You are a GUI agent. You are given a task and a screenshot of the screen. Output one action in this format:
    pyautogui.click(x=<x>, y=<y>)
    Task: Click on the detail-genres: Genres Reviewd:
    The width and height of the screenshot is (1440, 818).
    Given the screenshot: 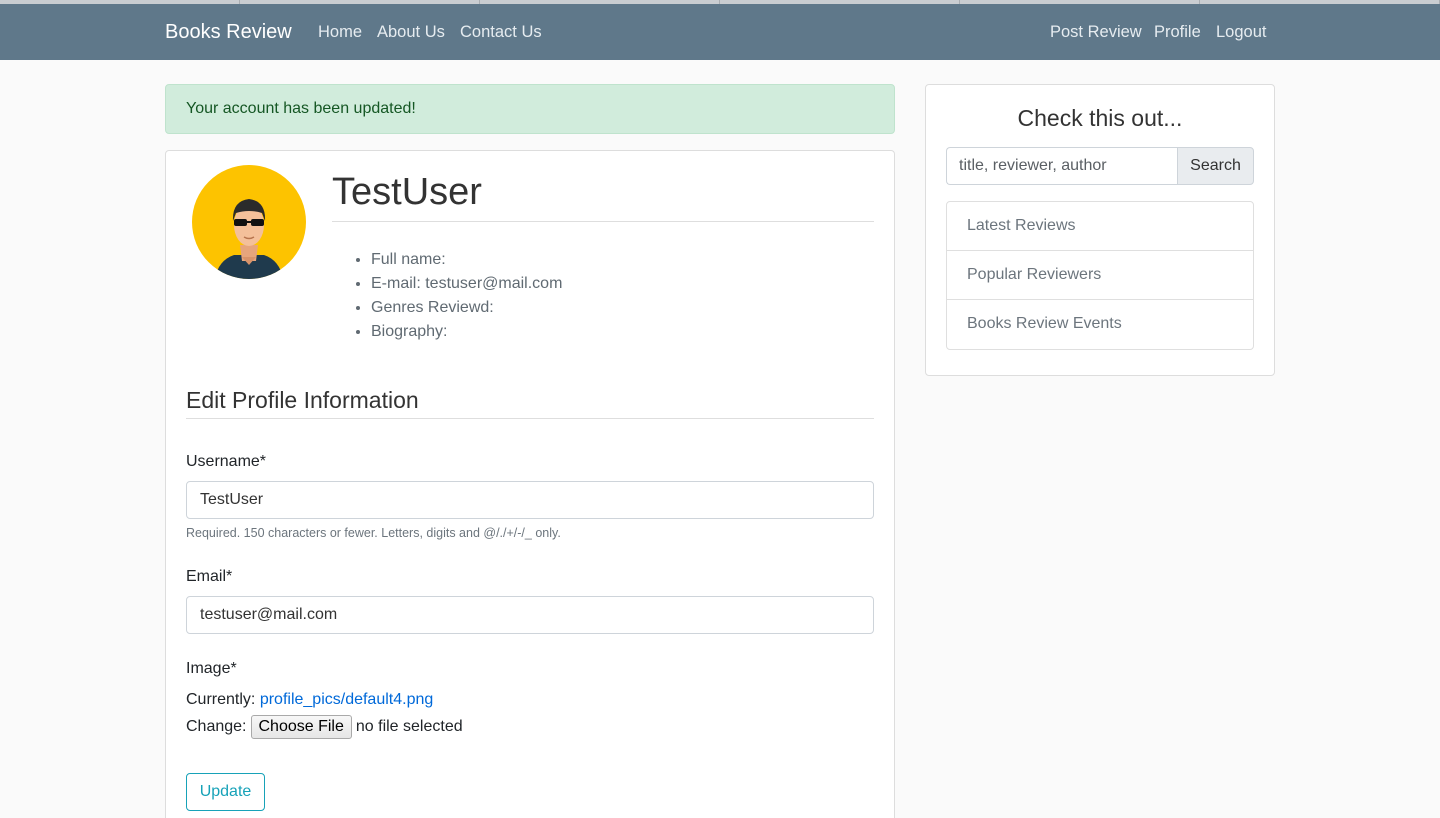 What is the action you would take?
    pyautogui.click(x=466, y=308)
    